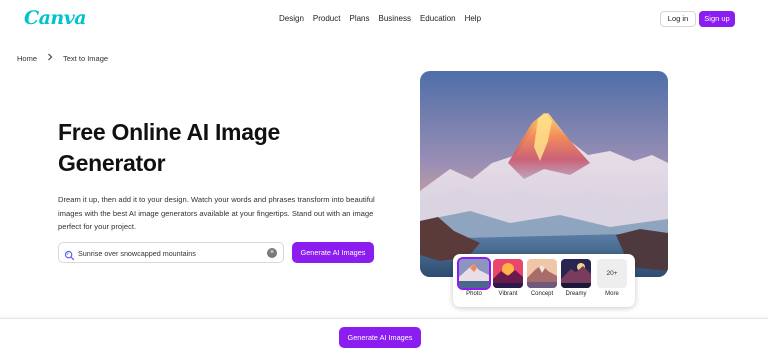  I want to click on style-option-vibrant: Vibrant, so click(508, 278).